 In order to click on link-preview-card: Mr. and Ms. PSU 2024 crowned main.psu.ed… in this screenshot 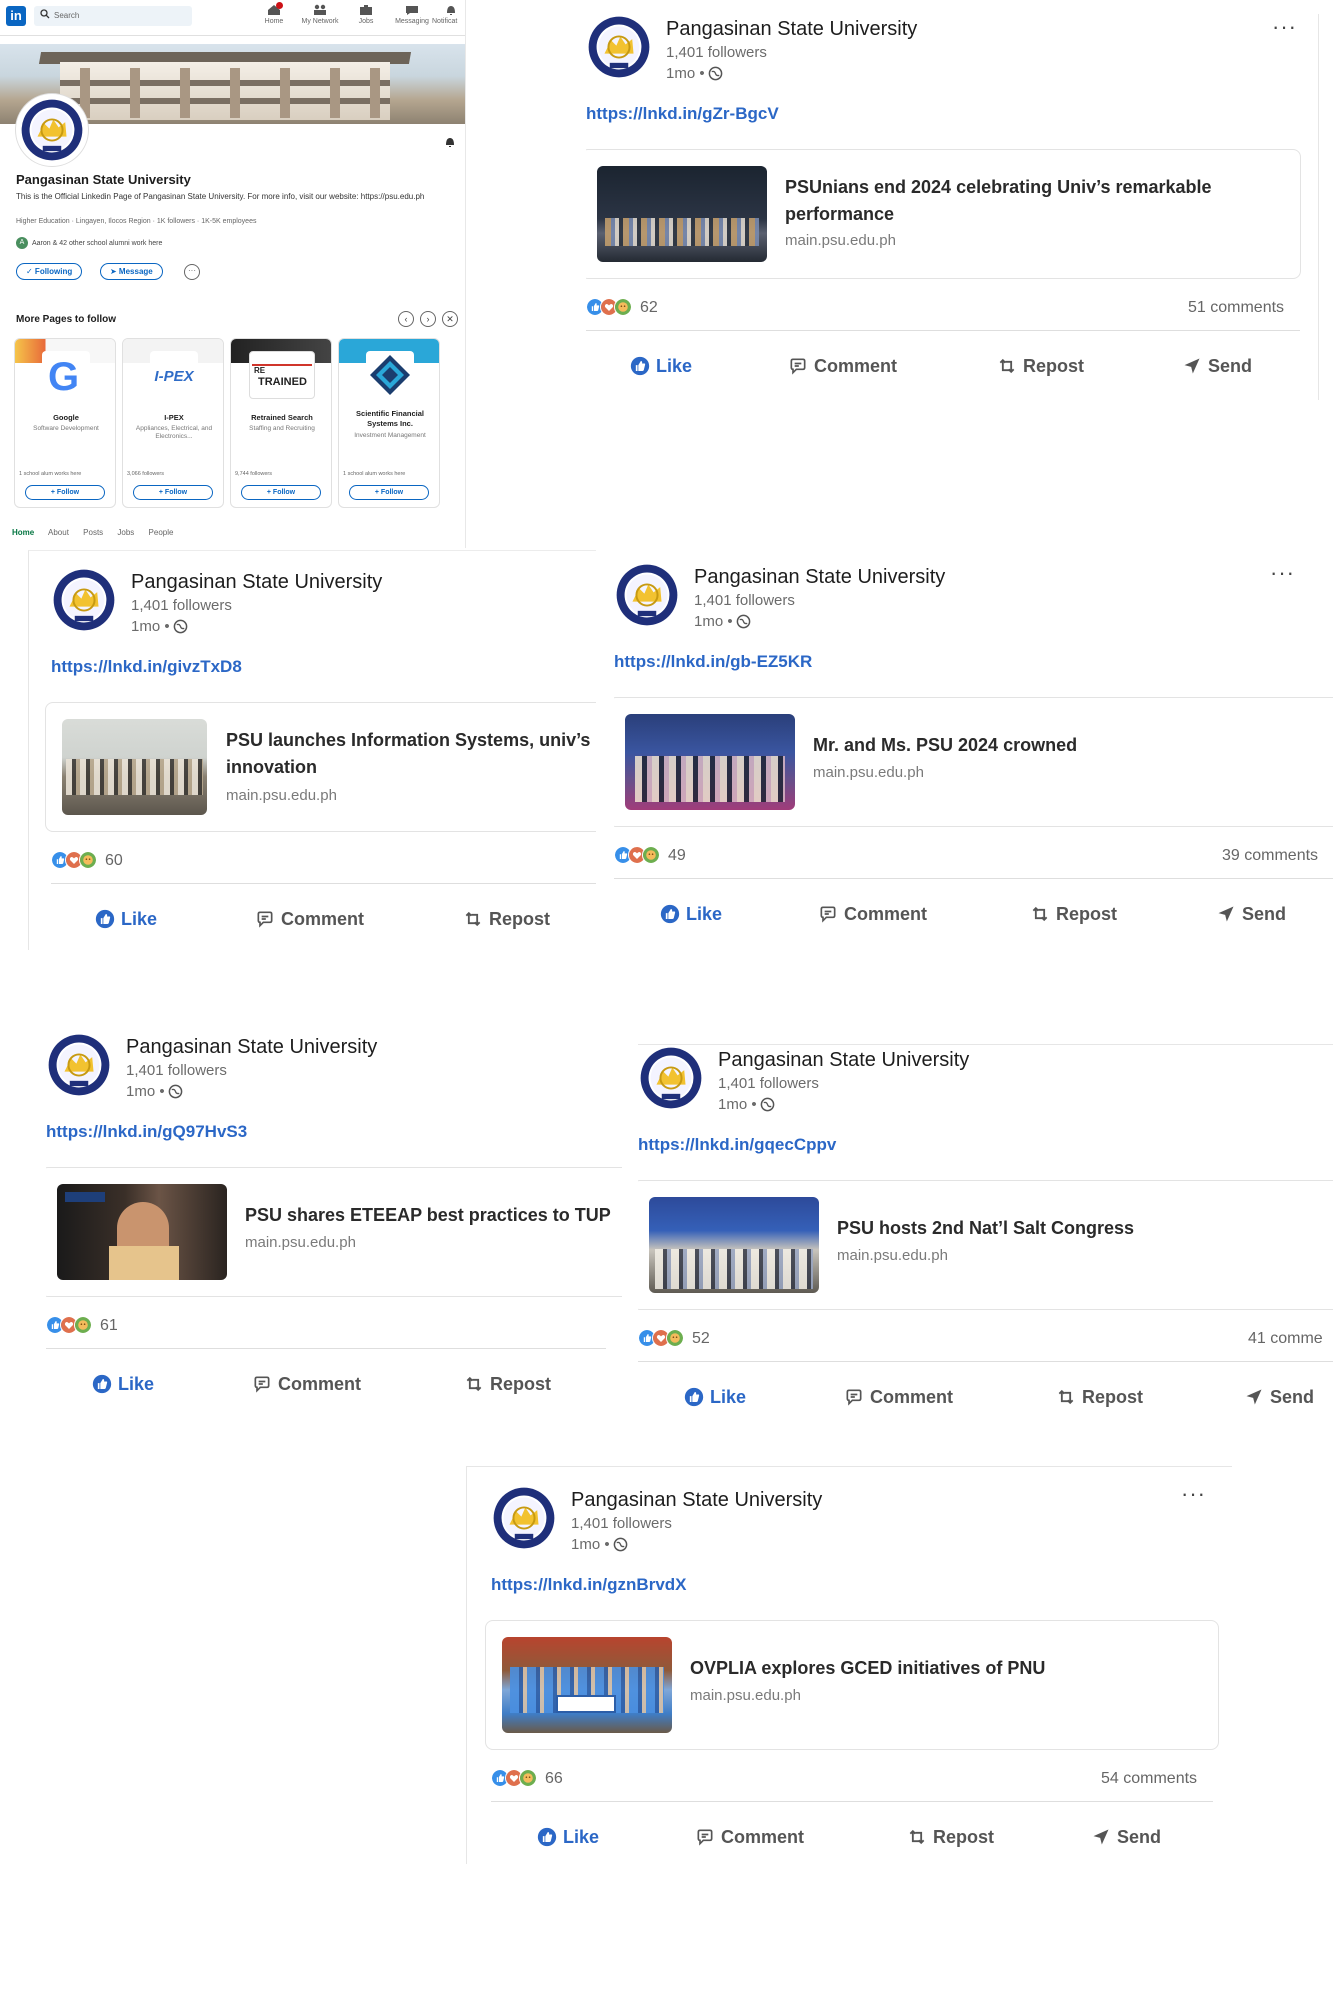, I will do `click(973, 762)`.